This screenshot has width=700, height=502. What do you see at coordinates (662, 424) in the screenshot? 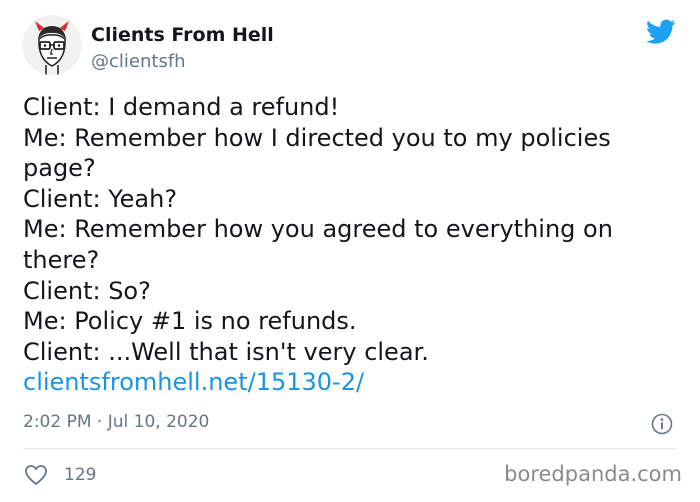
I see `info-icon` at bounding box center [662, 424].